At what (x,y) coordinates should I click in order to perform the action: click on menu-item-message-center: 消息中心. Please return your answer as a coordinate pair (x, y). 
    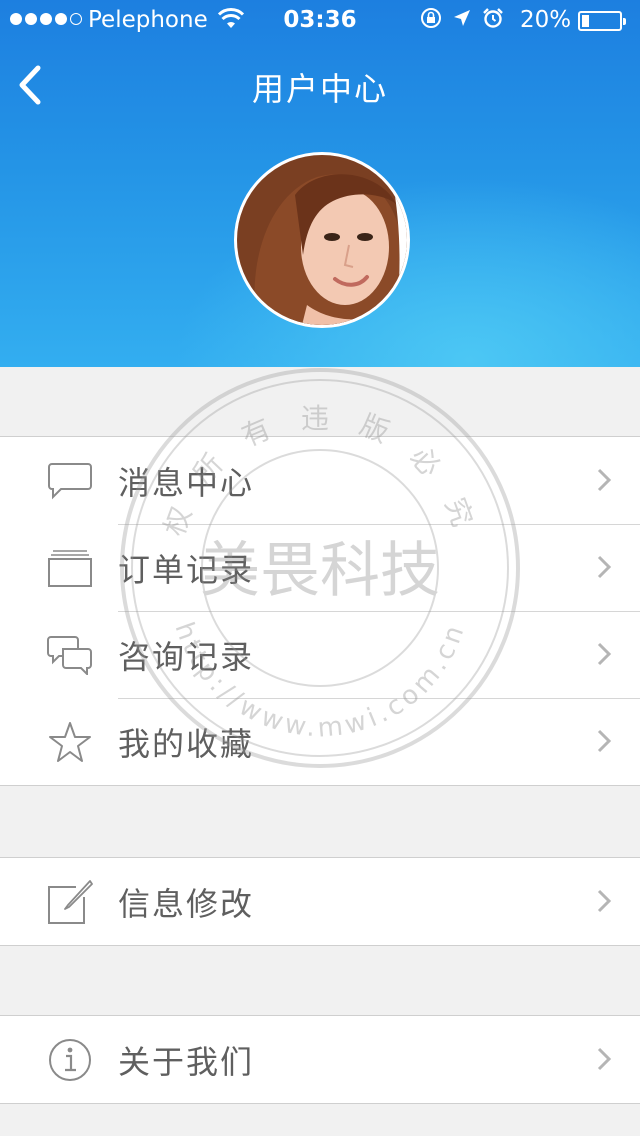
    Looking at the image, I should click on (320, 480).